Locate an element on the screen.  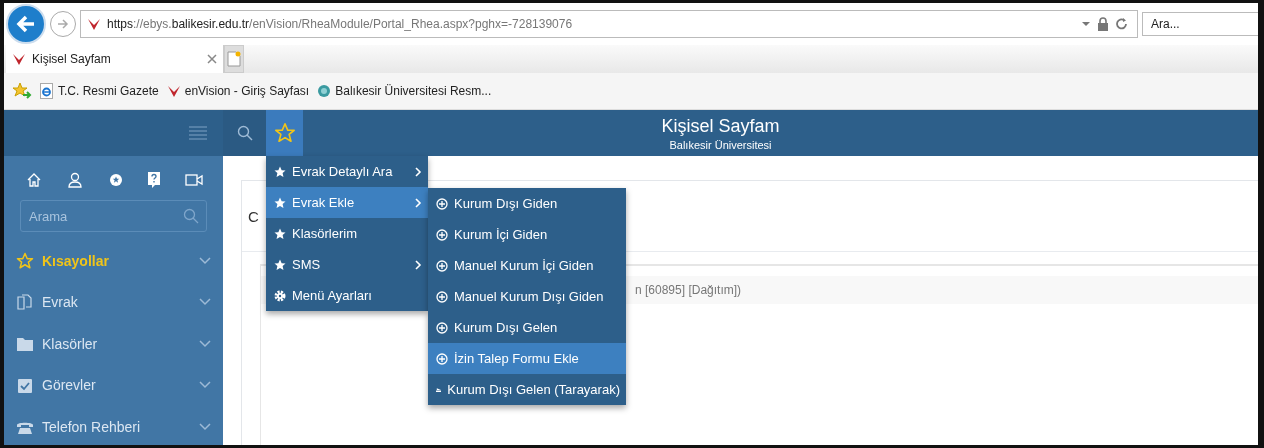
page-subtitle: Balıkesir Üniversitesi is located at coordinates (720, 144).